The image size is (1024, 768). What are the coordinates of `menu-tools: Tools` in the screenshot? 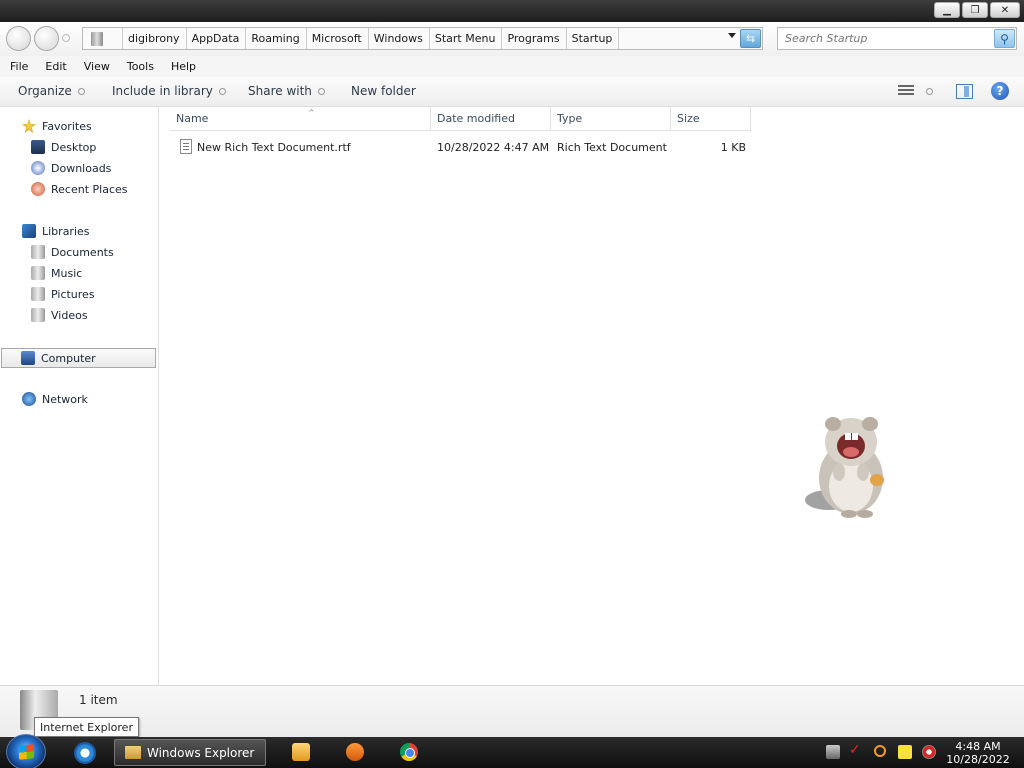 It's located at (140, 66).